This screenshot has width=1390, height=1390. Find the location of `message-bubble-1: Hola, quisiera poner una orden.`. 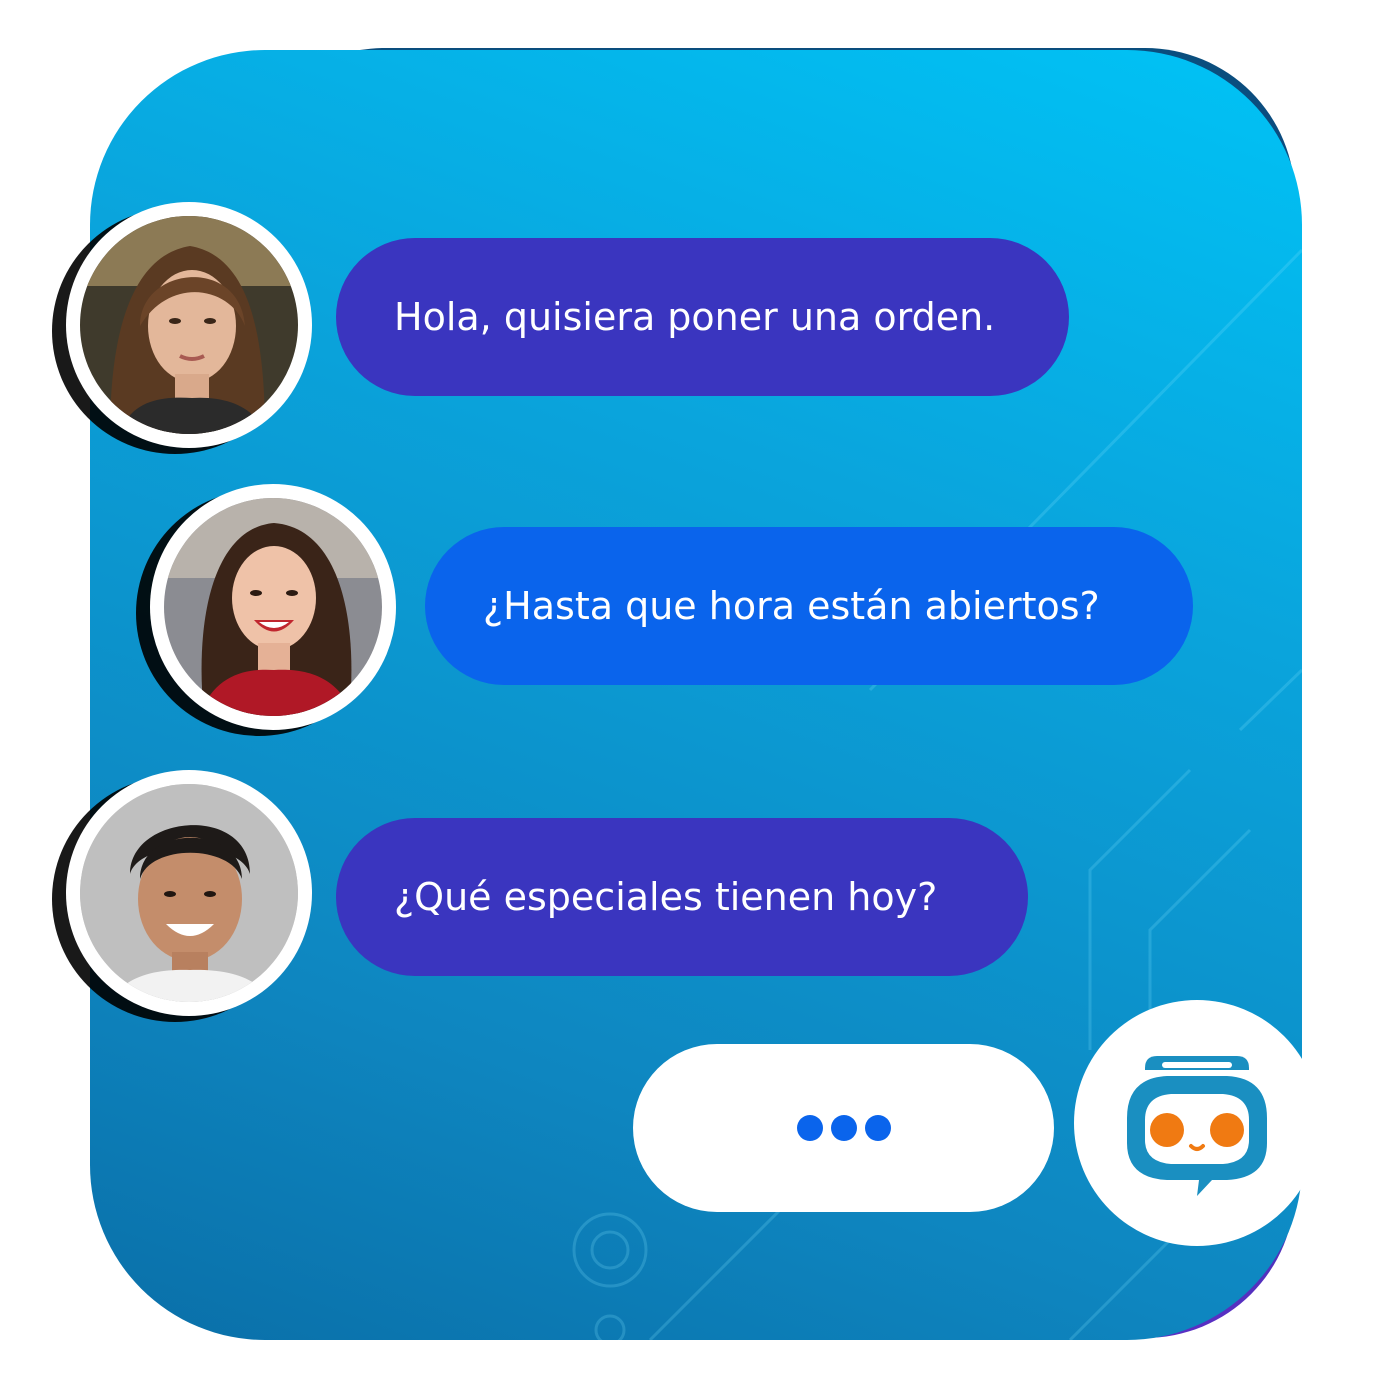

message-bubble-1: Hola, quisiera poner una orden. is located at coordinates (702, 317).